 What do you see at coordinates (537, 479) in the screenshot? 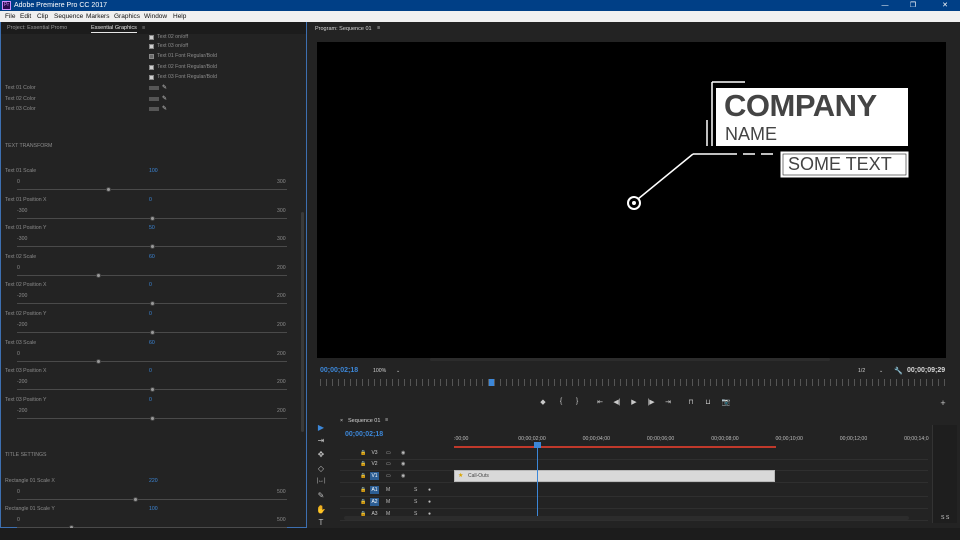
I see `timeline-playhead` at bounding box center [537, 479].